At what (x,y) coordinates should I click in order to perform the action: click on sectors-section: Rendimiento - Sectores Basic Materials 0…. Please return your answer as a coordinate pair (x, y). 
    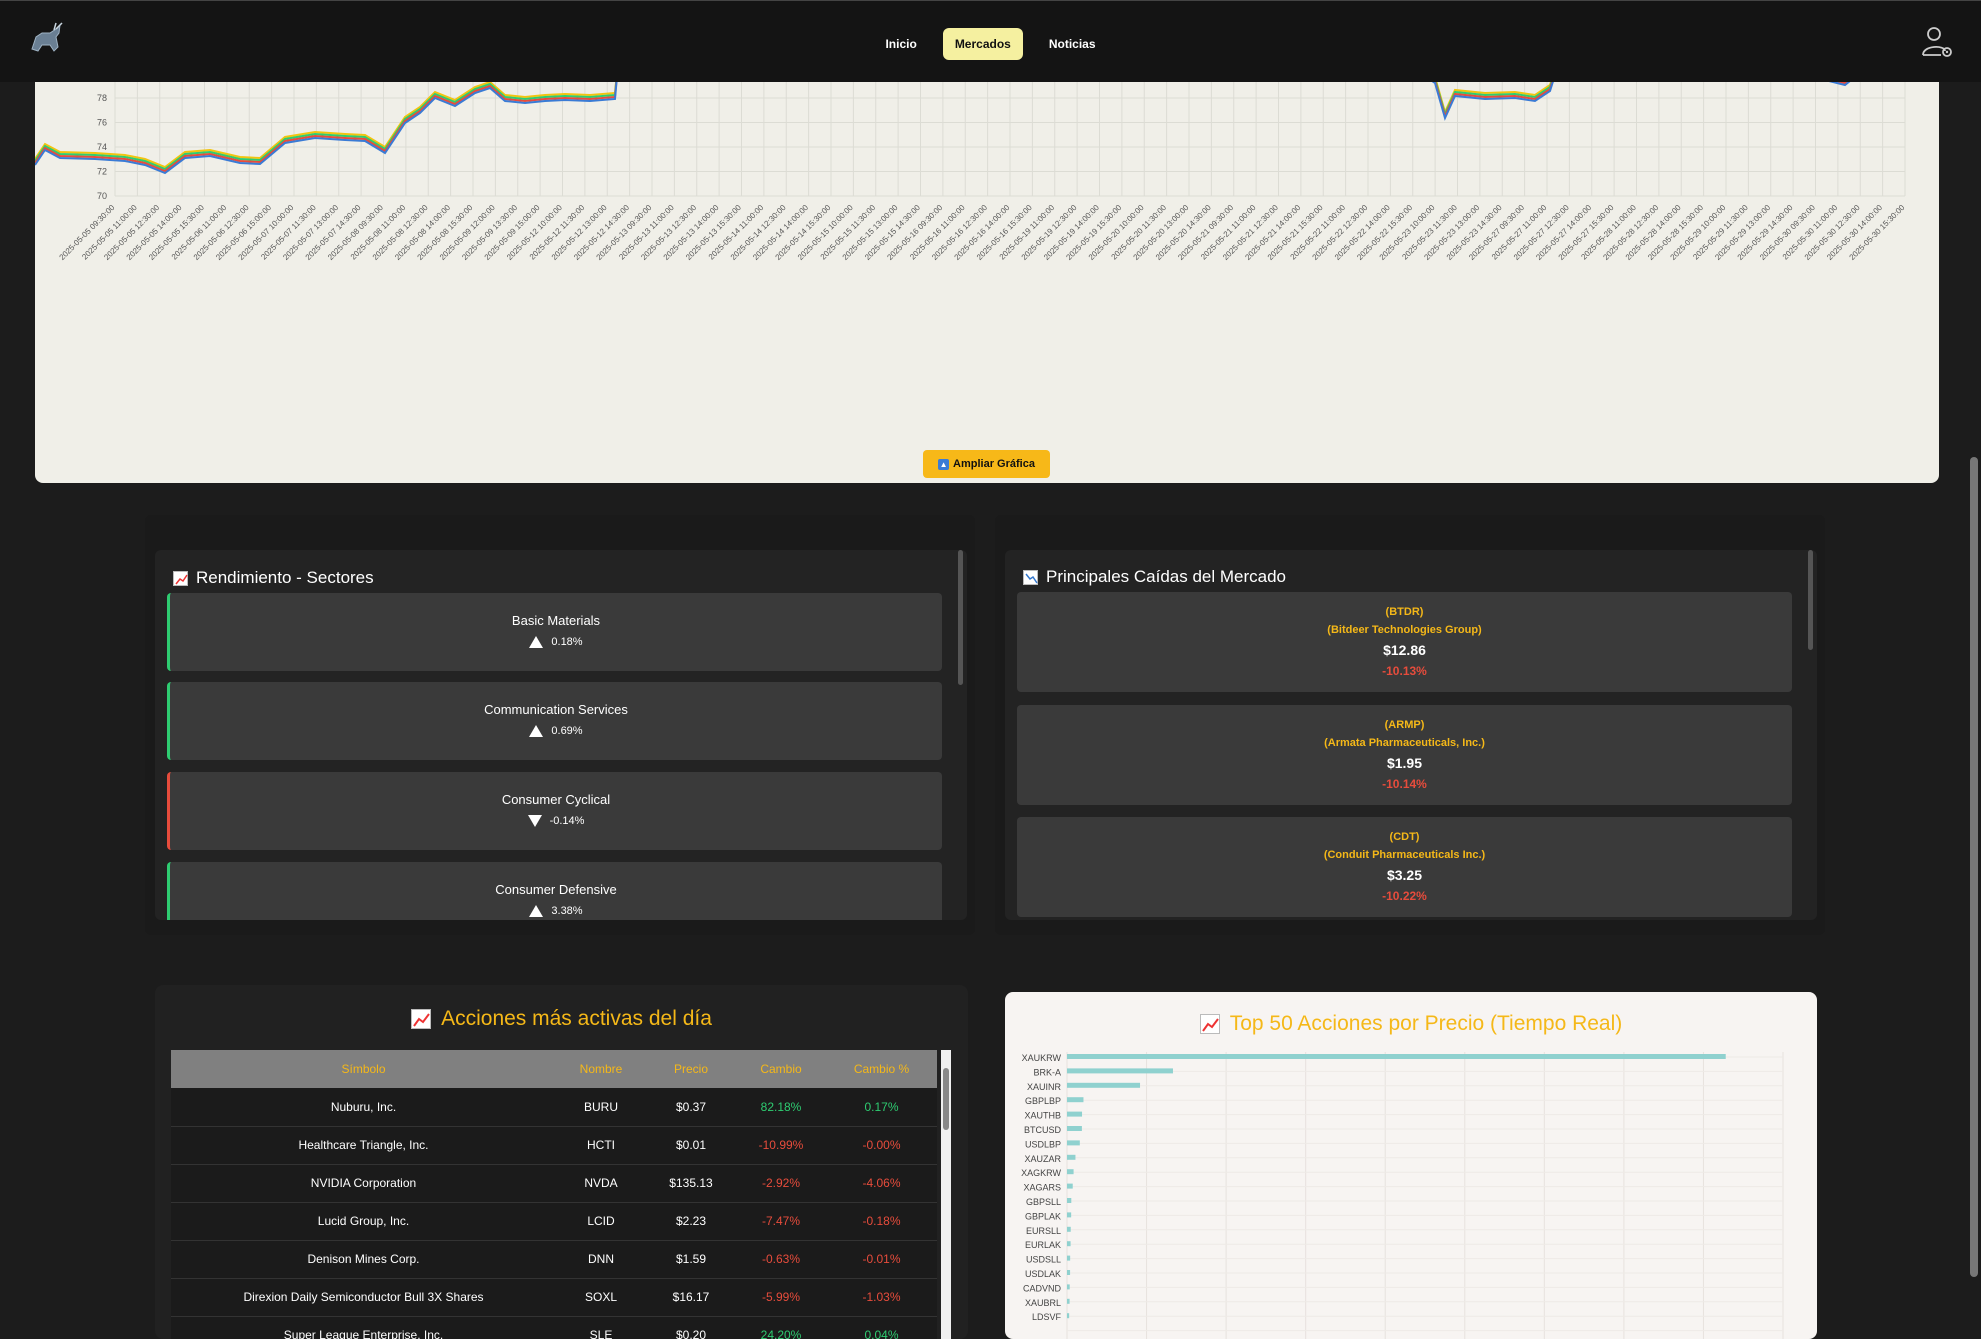
    Looking at the image, I should click on (560, 725).